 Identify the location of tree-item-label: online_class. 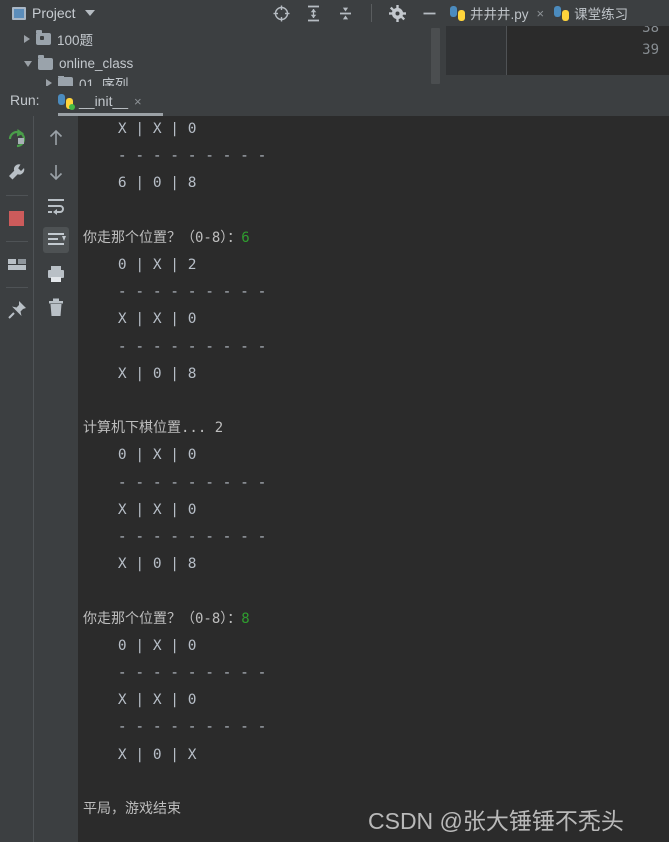
(96, 63).